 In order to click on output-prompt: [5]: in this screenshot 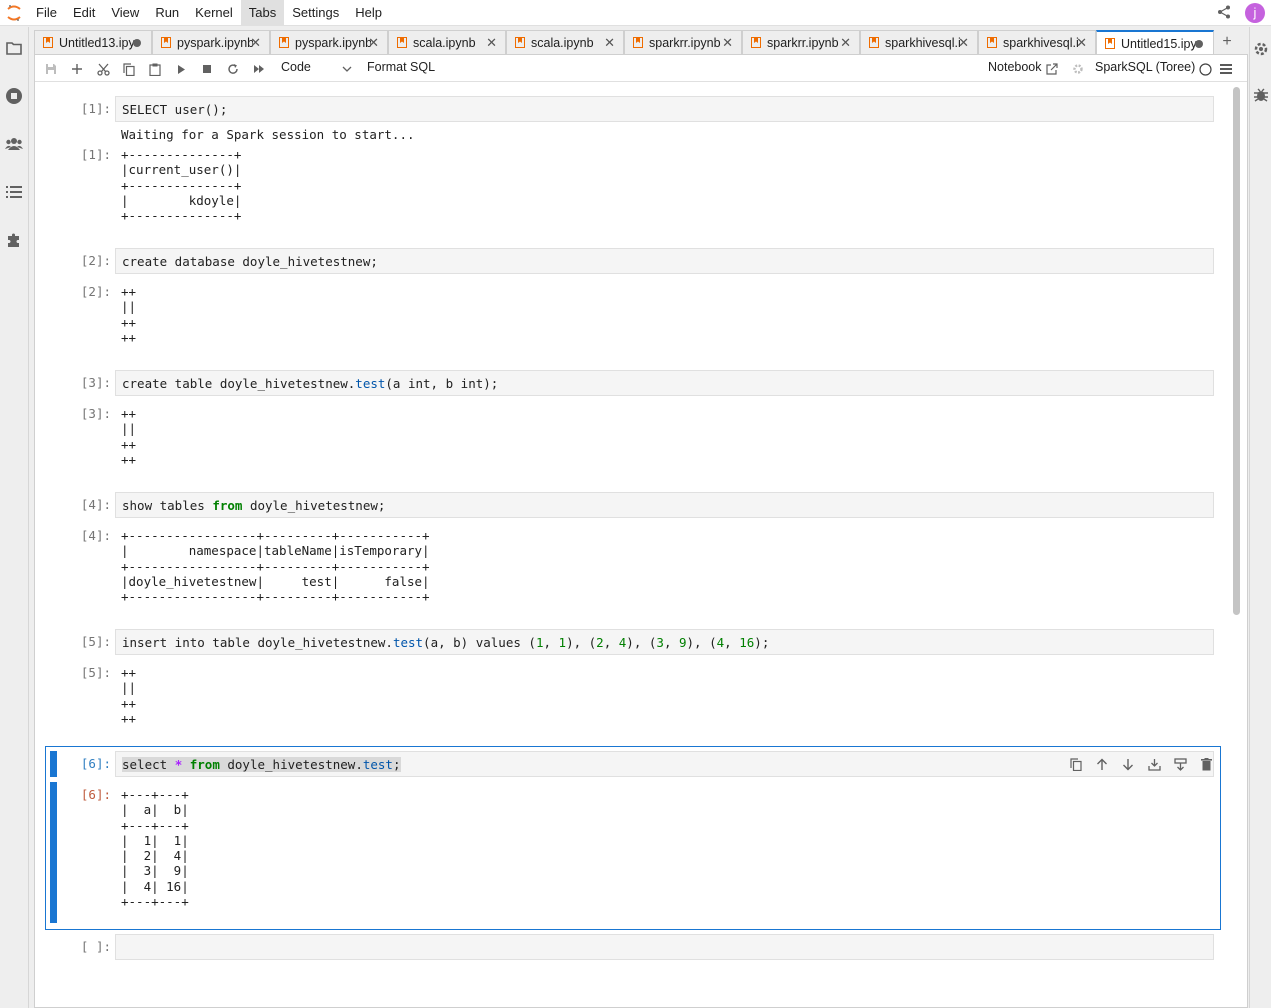, I will do `click(95, 672)`.